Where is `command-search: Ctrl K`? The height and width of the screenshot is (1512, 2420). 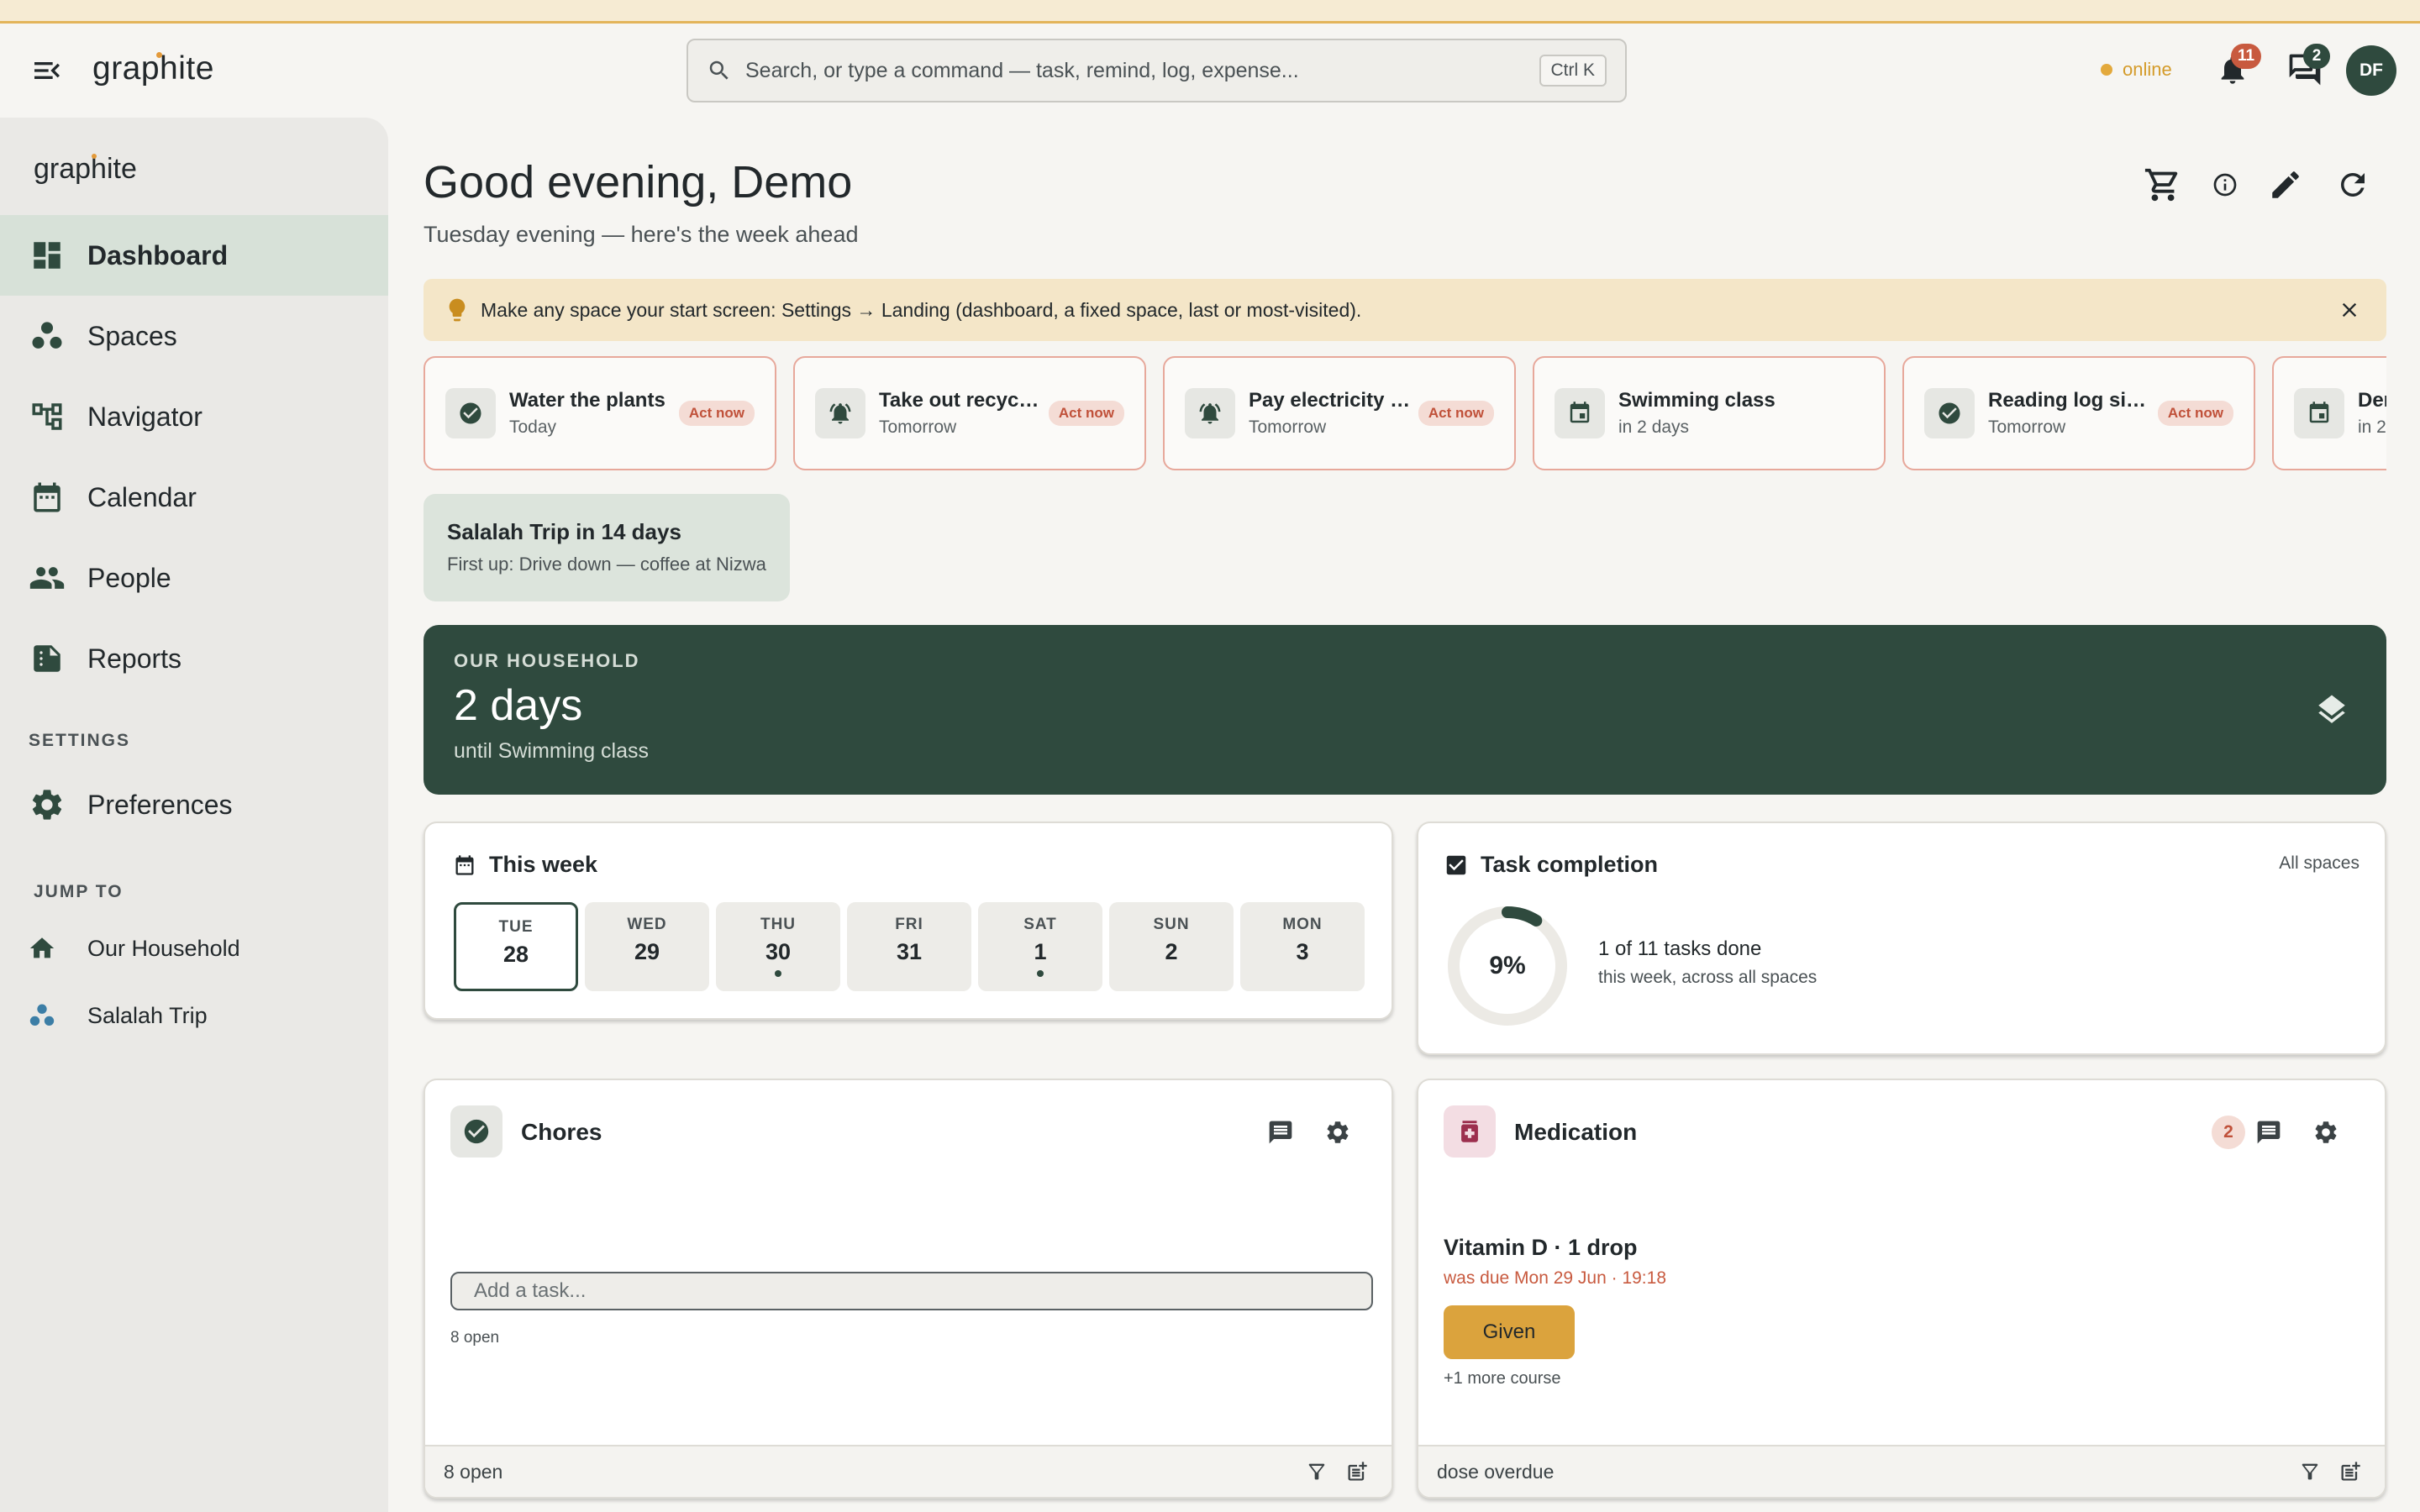 command-search: Ctrl K is located at coordinates (1157, 70).